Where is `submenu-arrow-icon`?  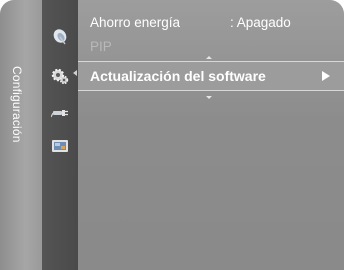 submenu-arrow-icon is located at coordinates (326, 76).